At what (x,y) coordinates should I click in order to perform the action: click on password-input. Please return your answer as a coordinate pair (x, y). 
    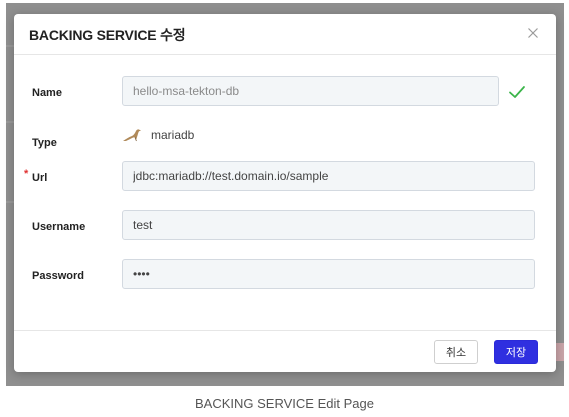
    Looking at the image, I should click on (328, 274).